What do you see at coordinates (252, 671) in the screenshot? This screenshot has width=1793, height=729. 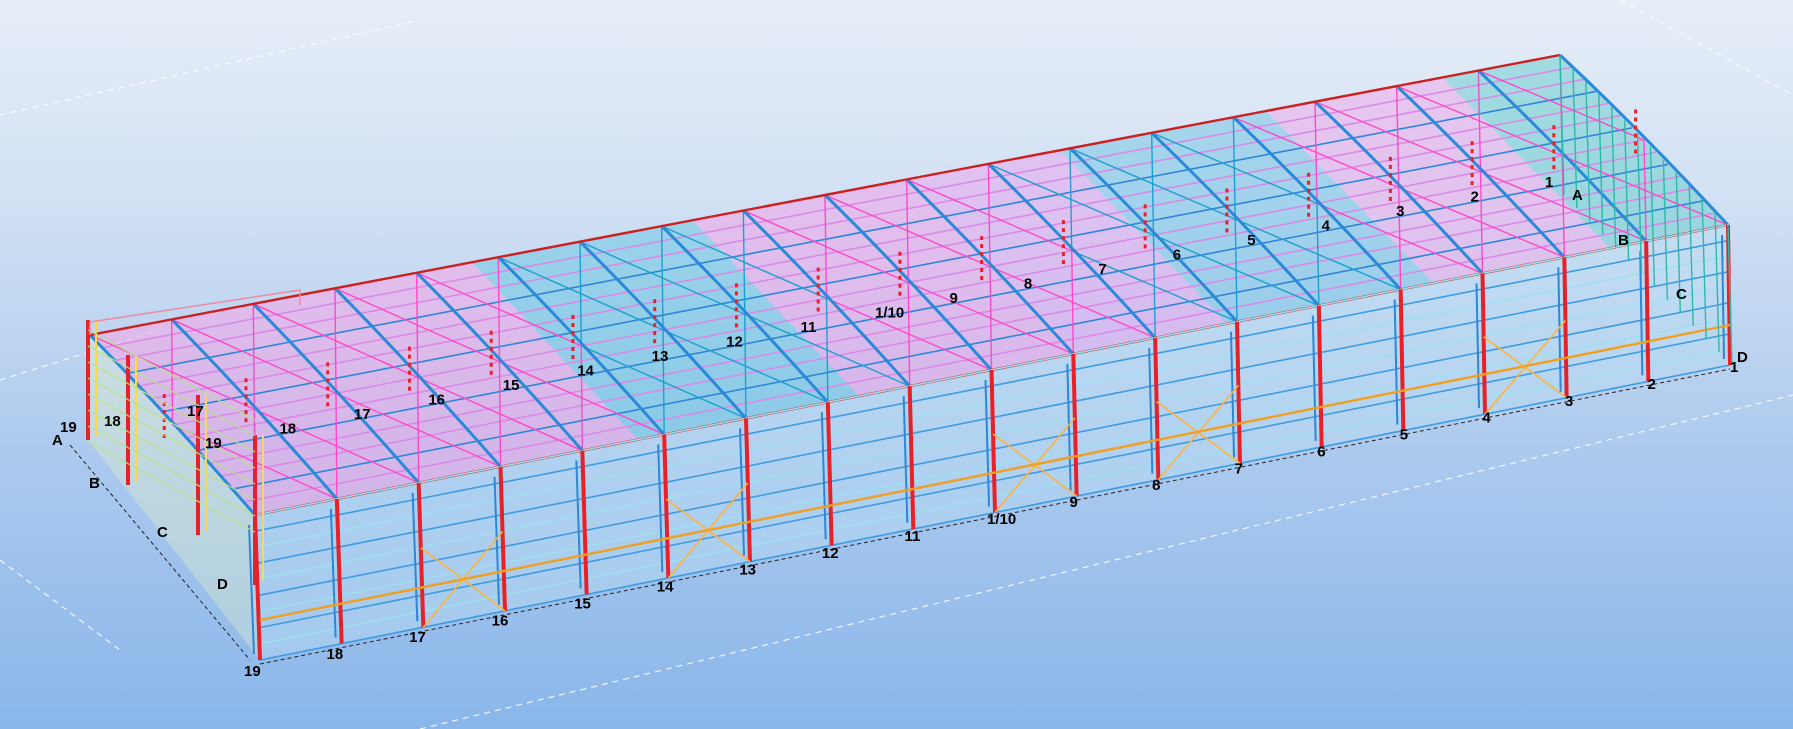 I see `front-grid-label-19: 19` at bounding box center [252, 671].